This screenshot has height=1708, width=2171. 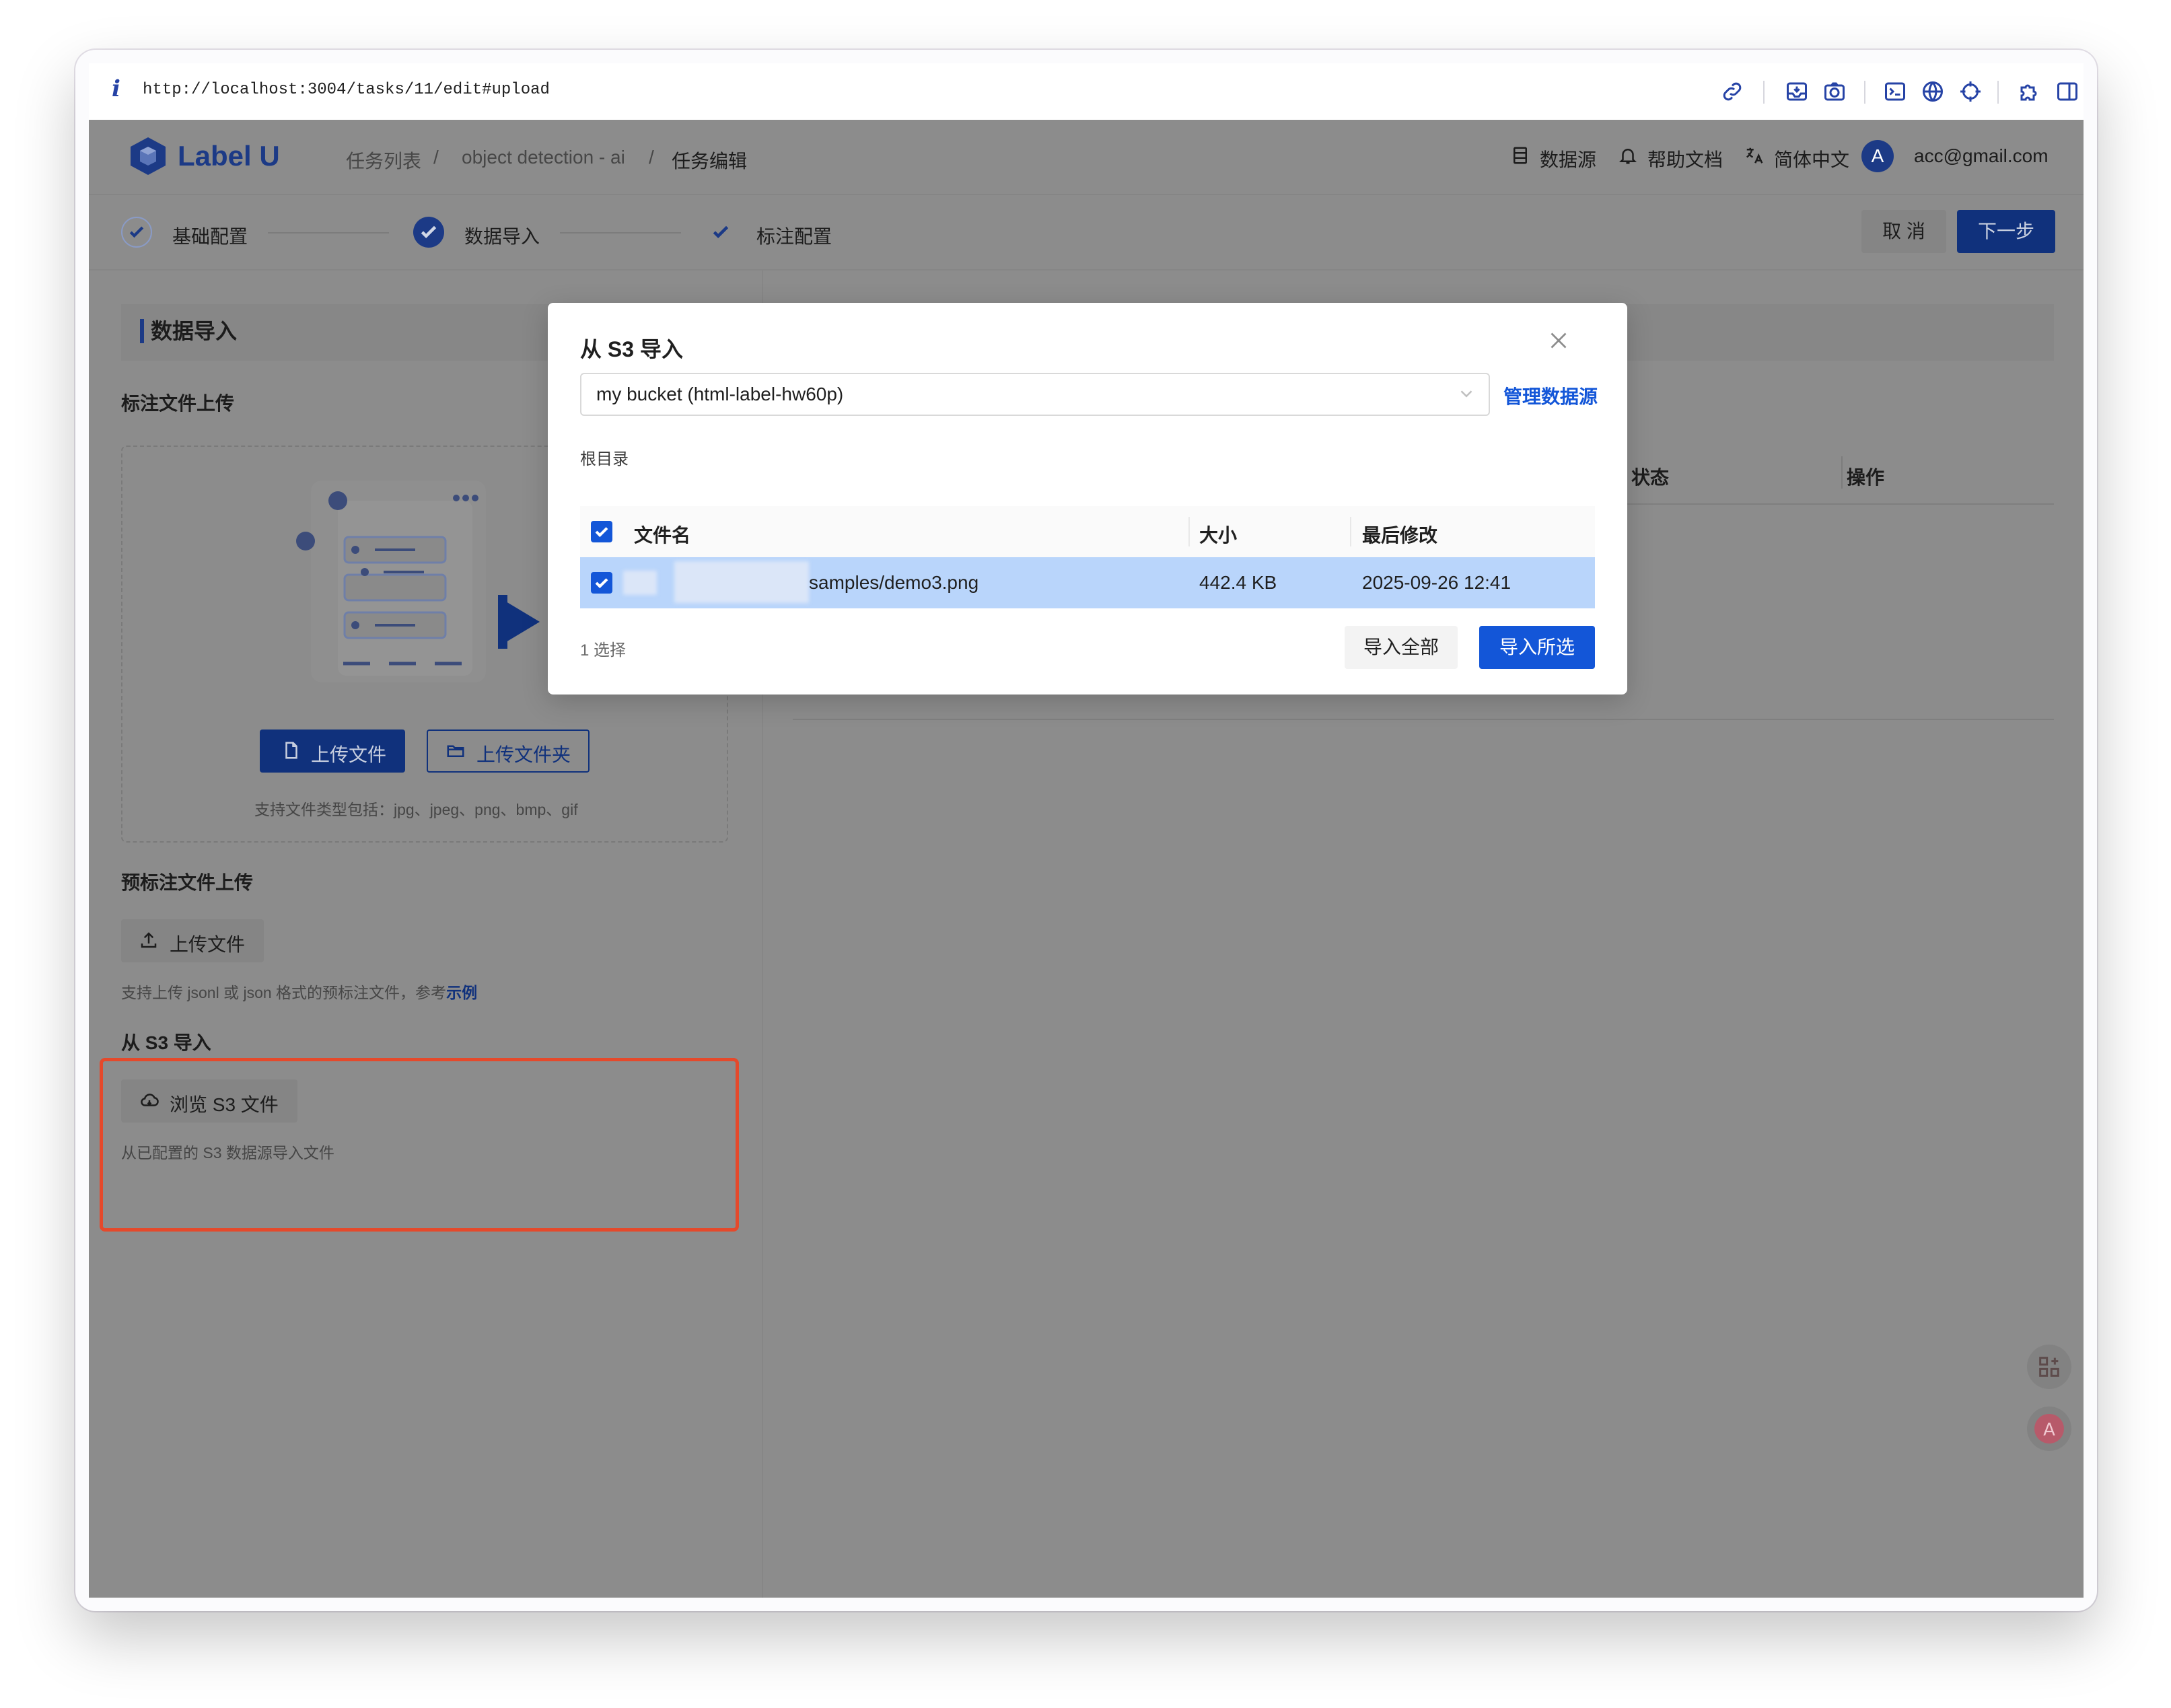 I want to click on datasource-link: 数据源, so click(x=1568, y=158).